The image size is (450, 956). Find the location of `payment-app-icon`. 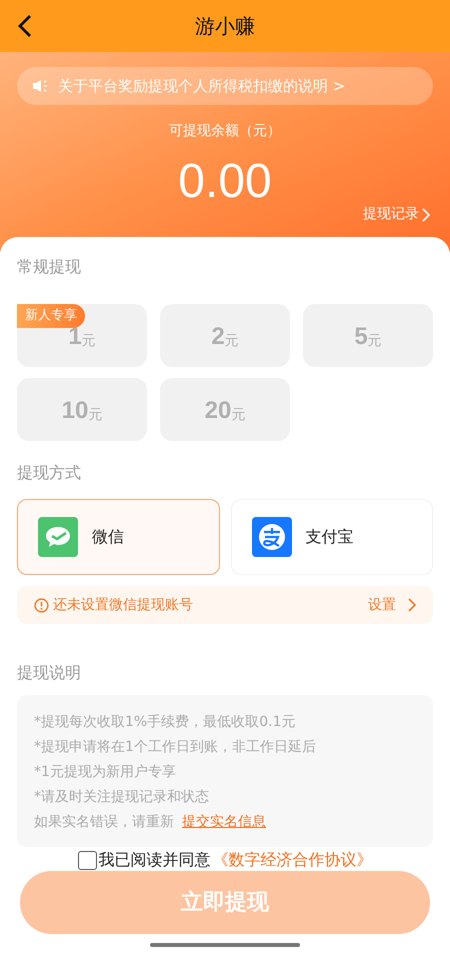

payment-app-icon is located at coordinates (272, 537).